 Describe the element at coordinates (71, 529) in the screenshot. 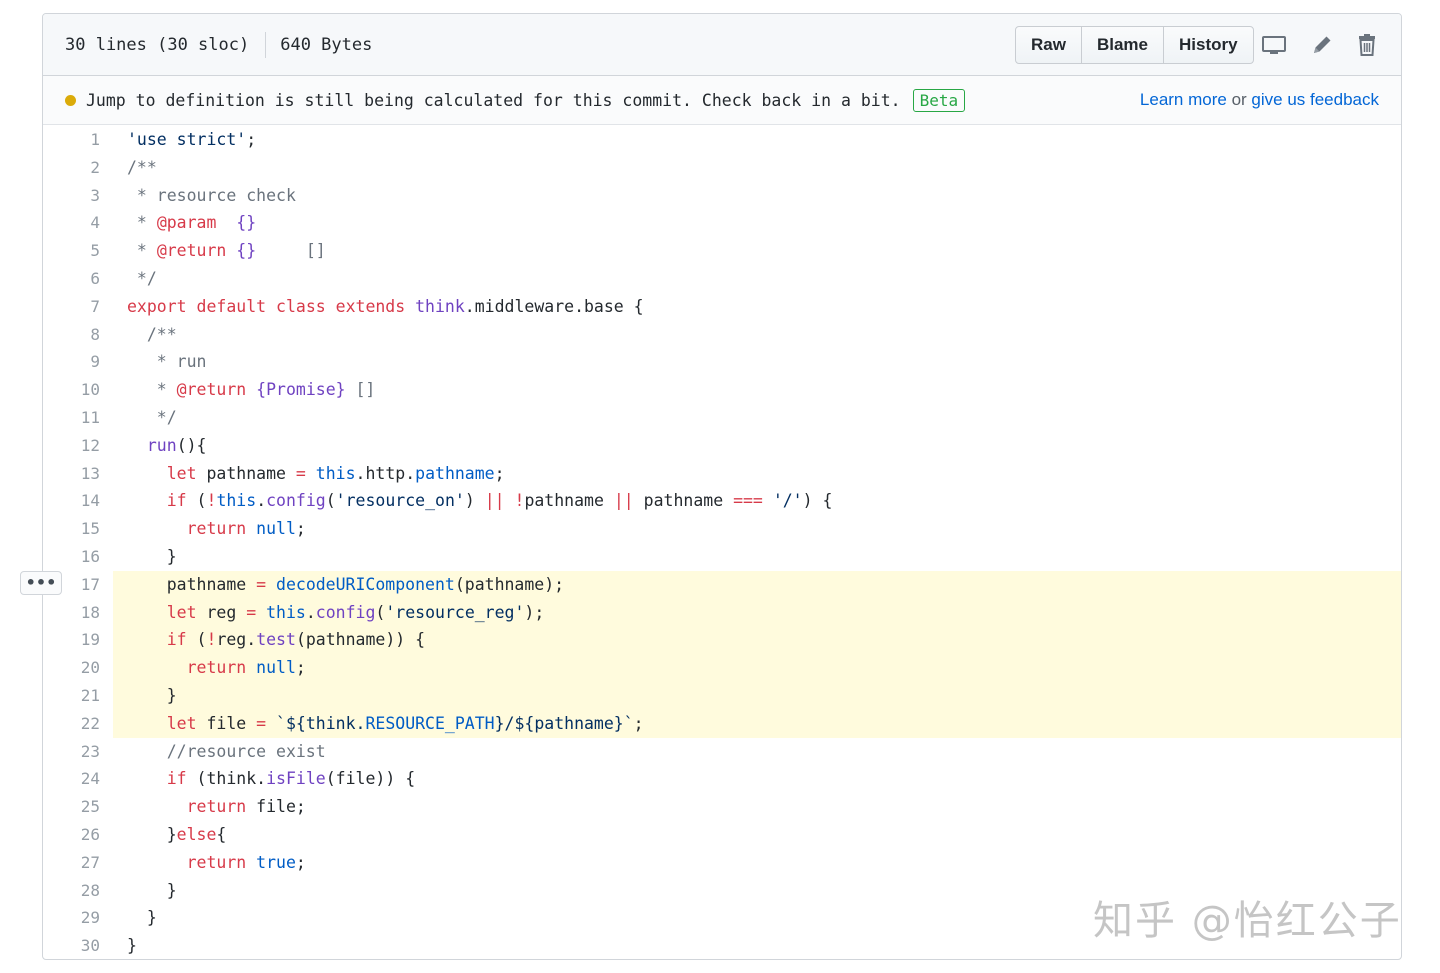

I see `line-number: 15` at that location.